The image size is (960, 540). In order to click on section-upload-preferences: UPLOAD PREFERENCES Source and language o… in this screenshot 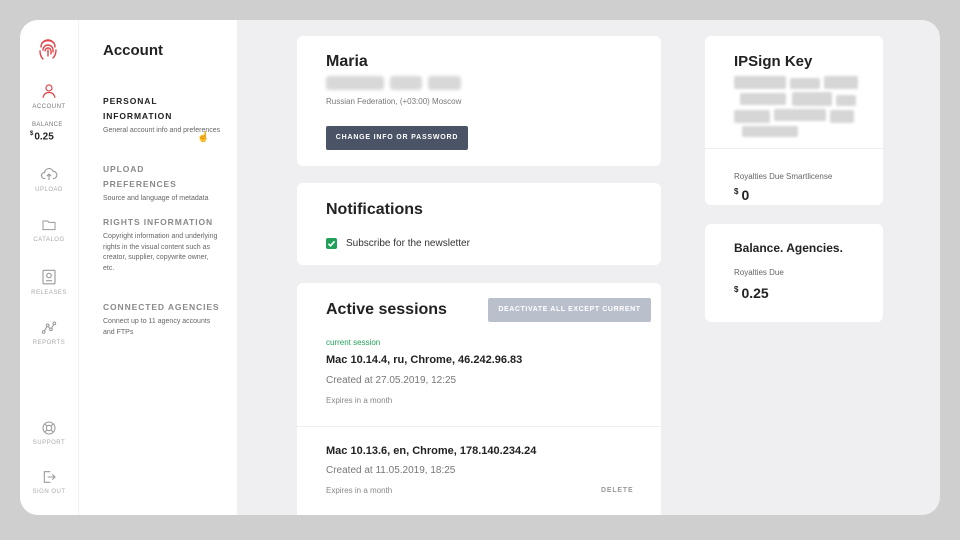, I will do `click(162, 183)`.